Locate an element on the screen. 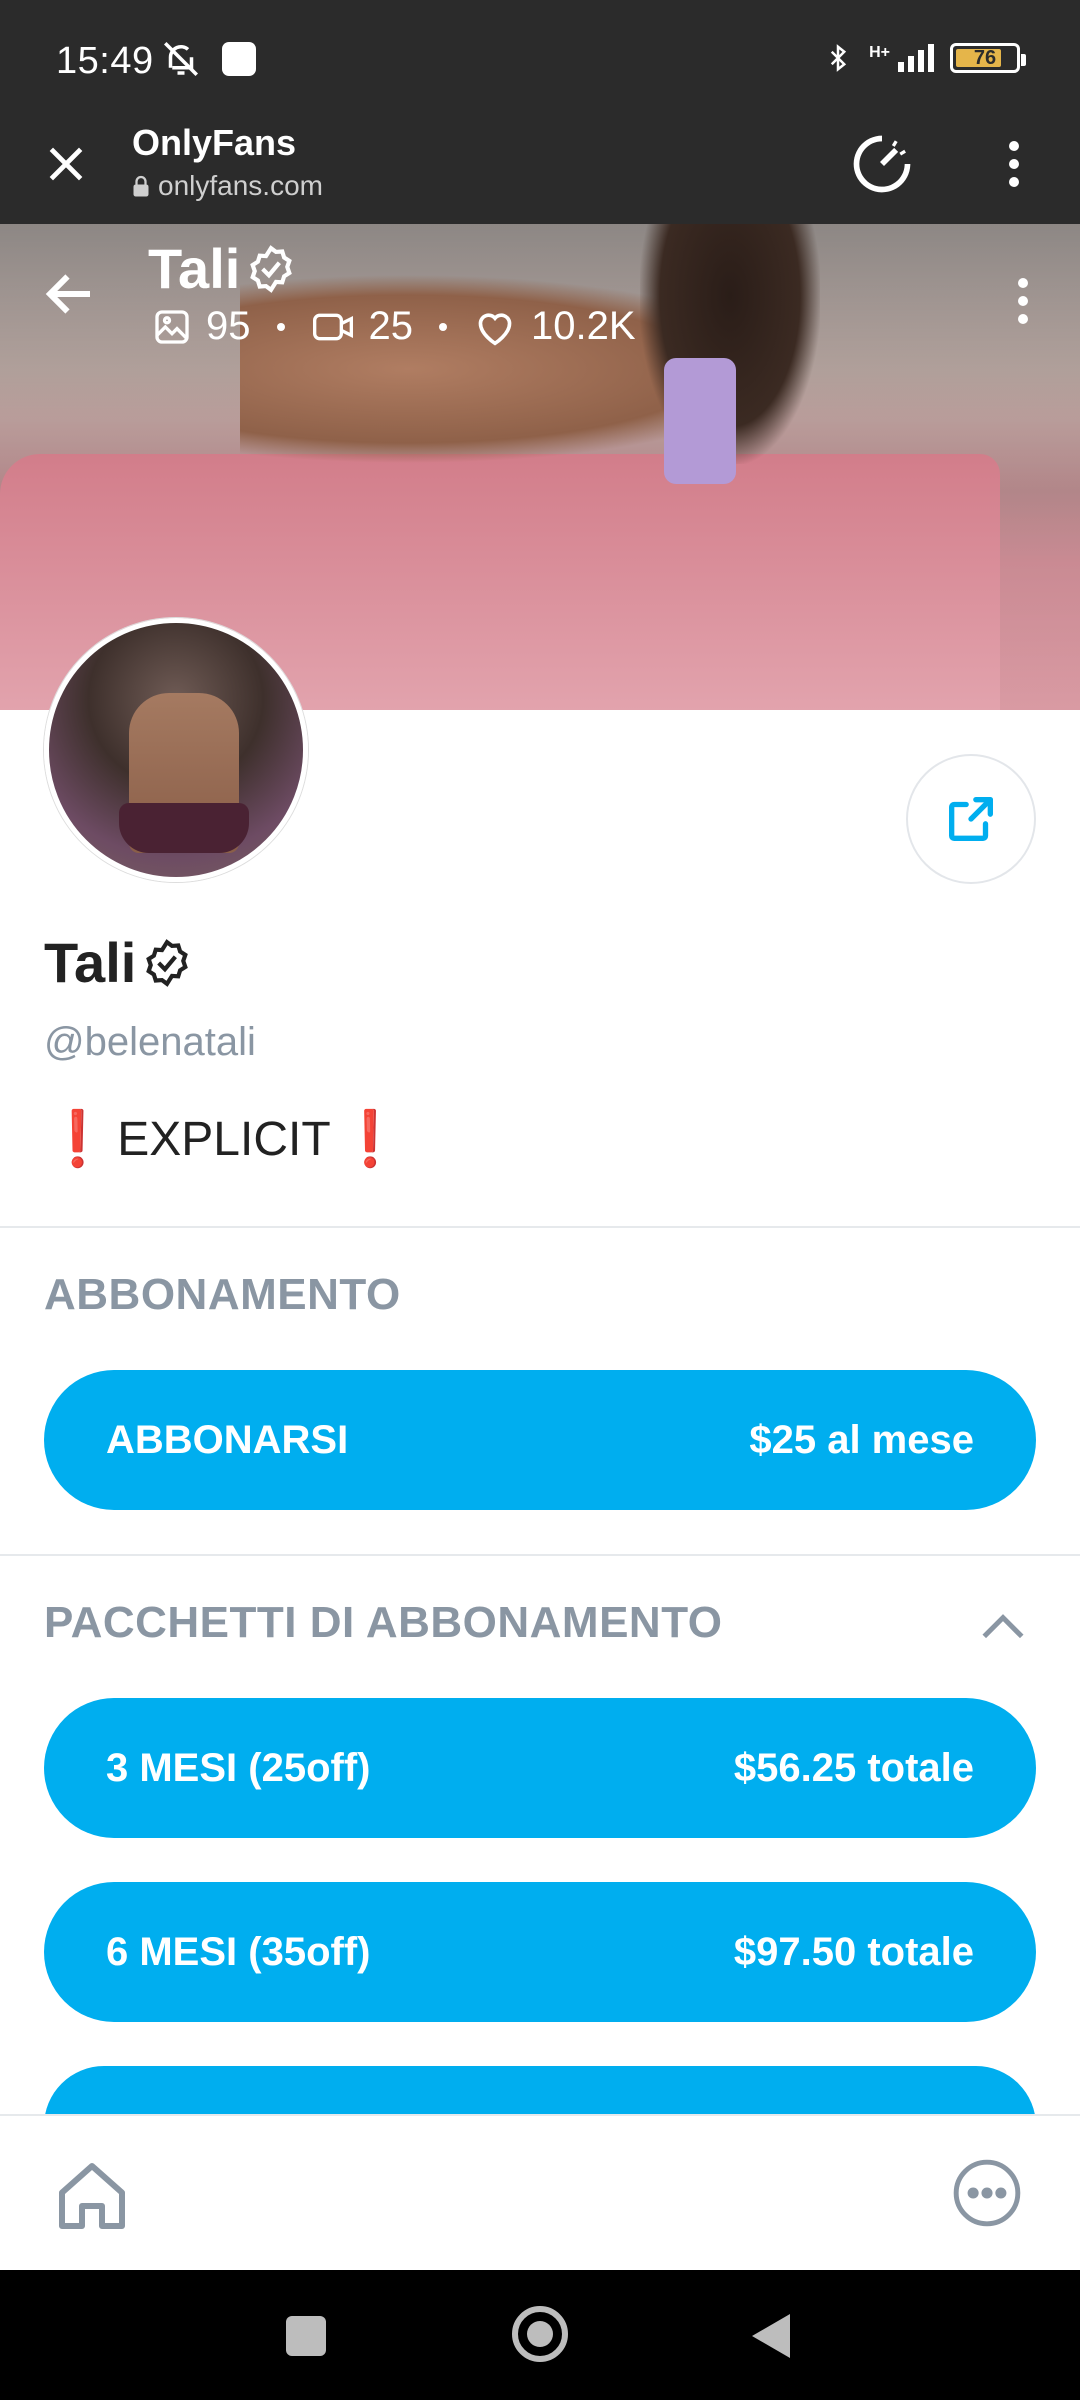 This screenshot has height=2400, width=1080. mute-icon is located at coordinates (181, 59).